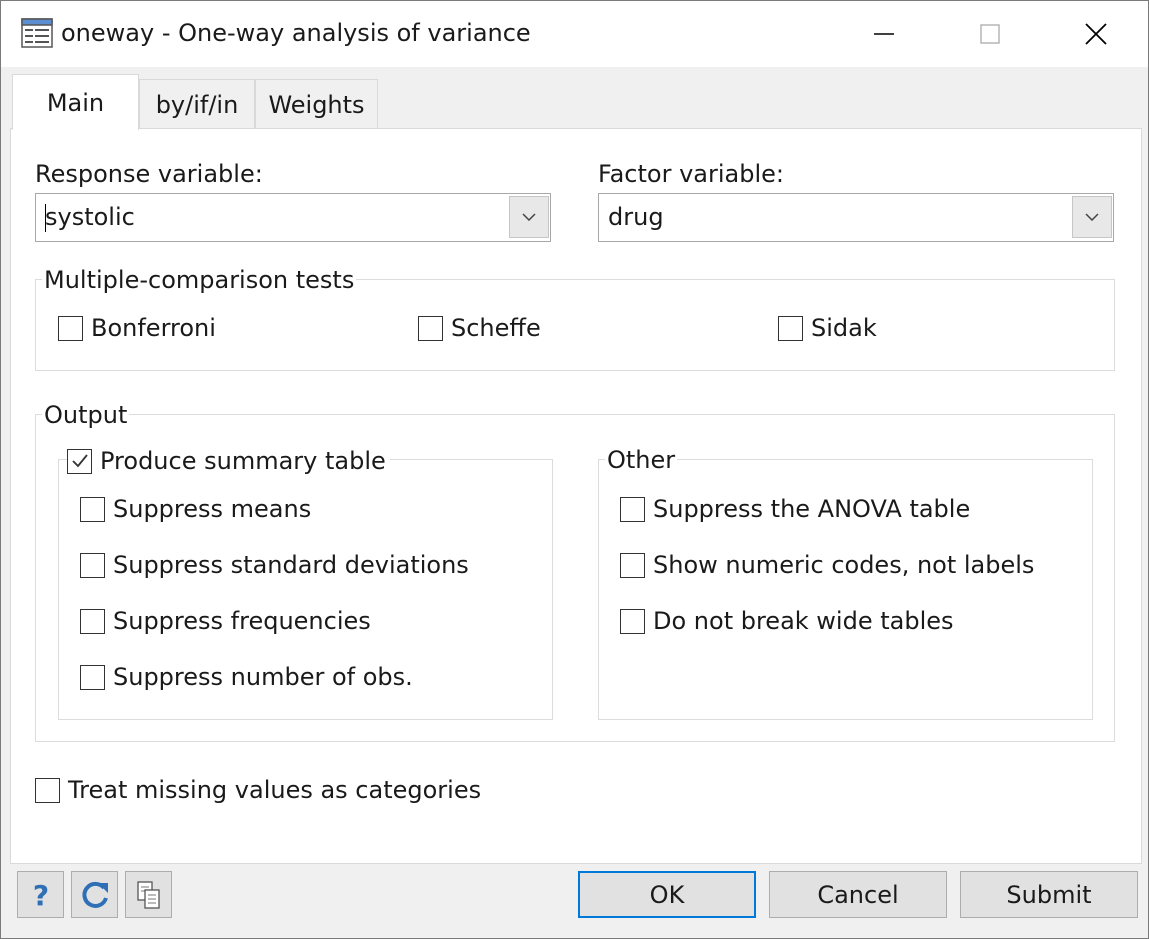  I want to click on do-not-break-wide-tables-checkbox: Do not break wide tables, so click(787, 621).